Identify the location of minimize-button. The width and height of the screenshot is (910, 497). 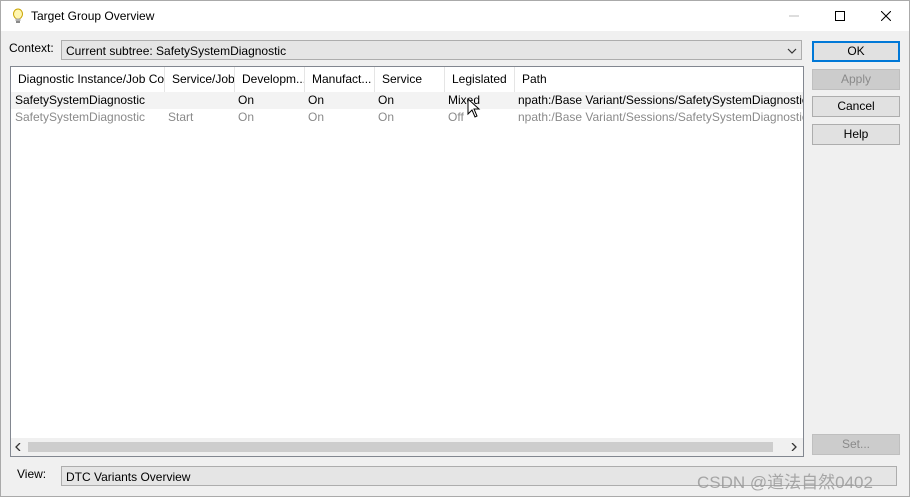
(794, 16).